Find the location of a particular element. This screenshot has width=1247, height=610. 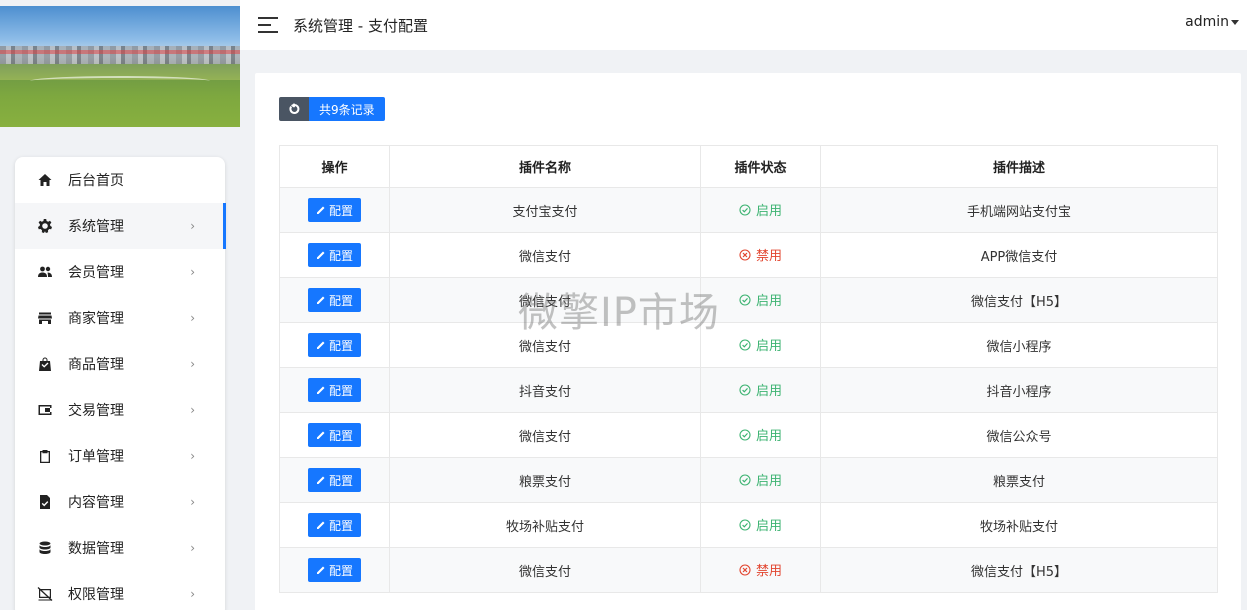

plugin-name-cell: 支付宝支付 is located at coordinates (545, 210).